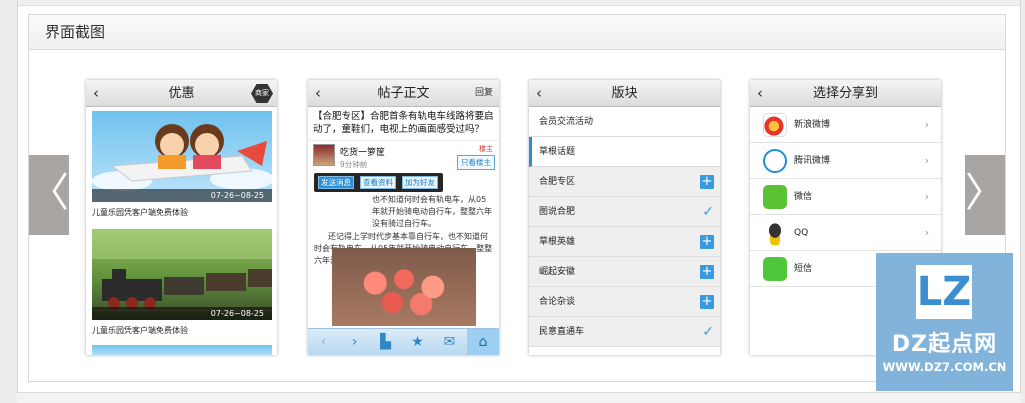 Image resolution: width=1025 pixels, height=403 pixels. Describe the element at coordinates (362, 151) in the screenshot. I see `author-name: 吃货一箩筐` at that location.